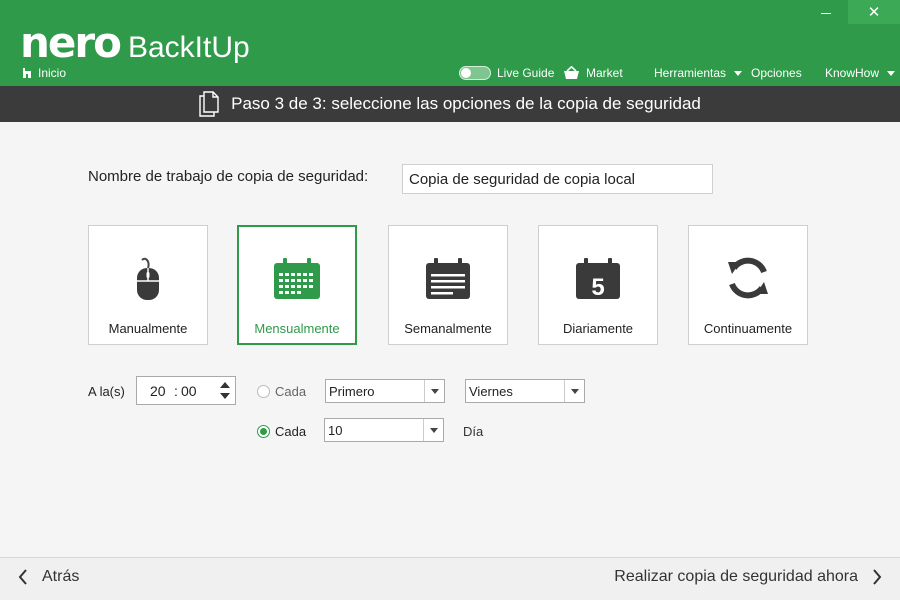 This screenshot has height=600, width=900. I want to click on market-link: Market, so click(593, 73).